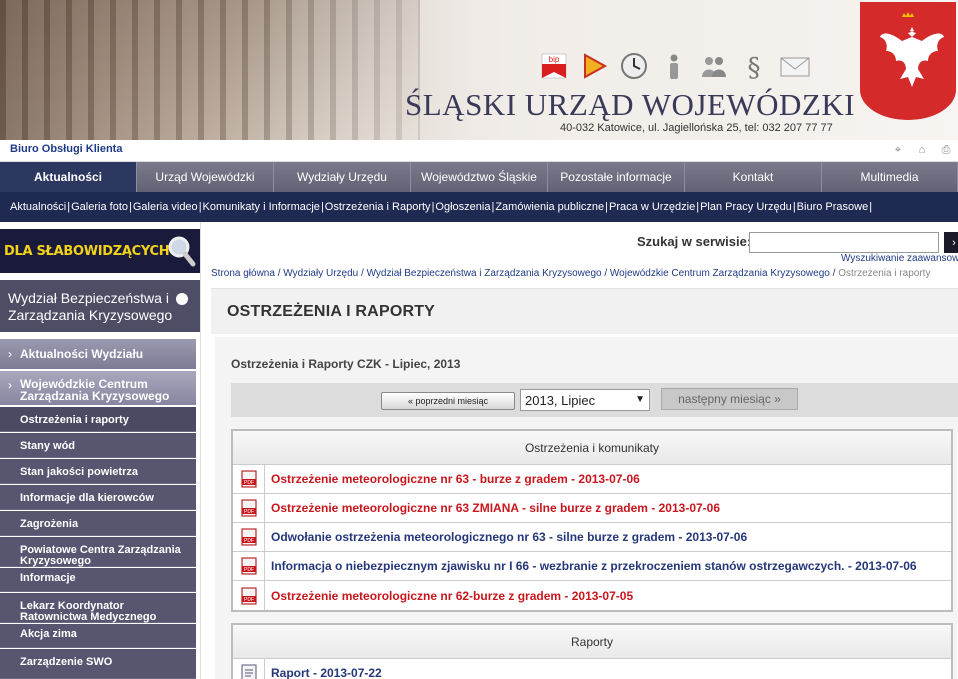  I want to click on bip-icon: bip, so click(554, 66).